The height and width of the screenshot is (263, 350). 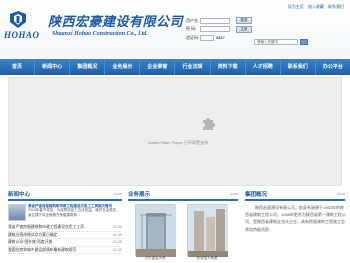 I want to click on add-favorite-link: 加入收藏, so click(x=316, y=6).